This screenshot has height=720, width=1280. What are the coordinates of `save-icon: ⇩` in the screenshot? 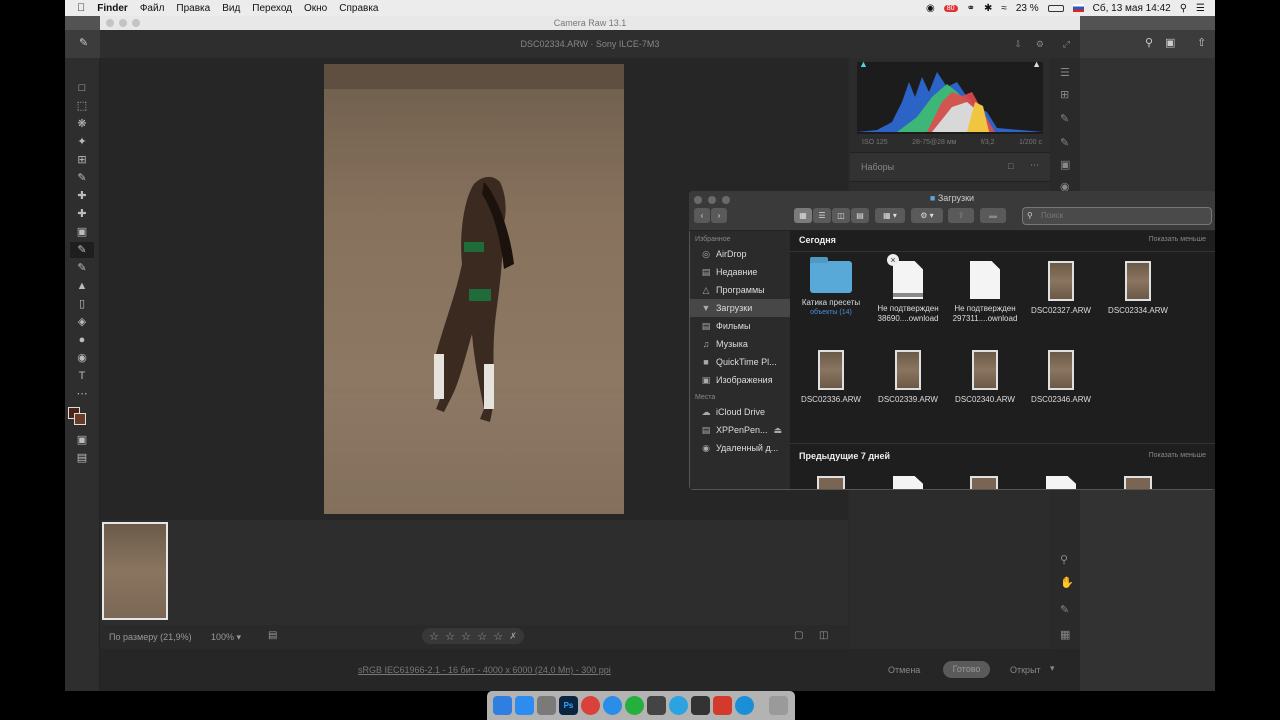 It's located at (1018, 44).